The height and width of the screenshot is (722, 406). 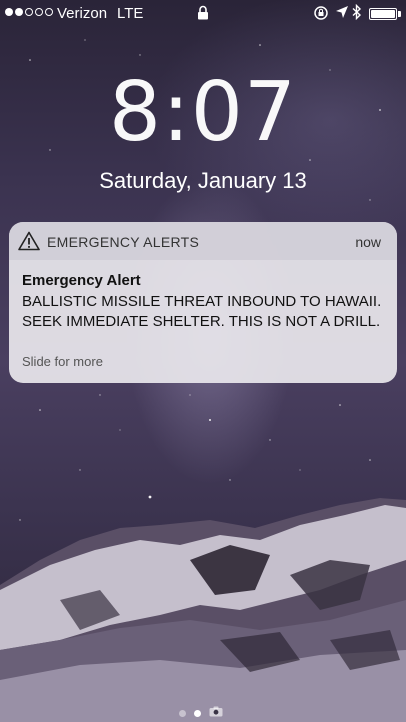 I want to click on battery-level, so click(x=383, y=14).